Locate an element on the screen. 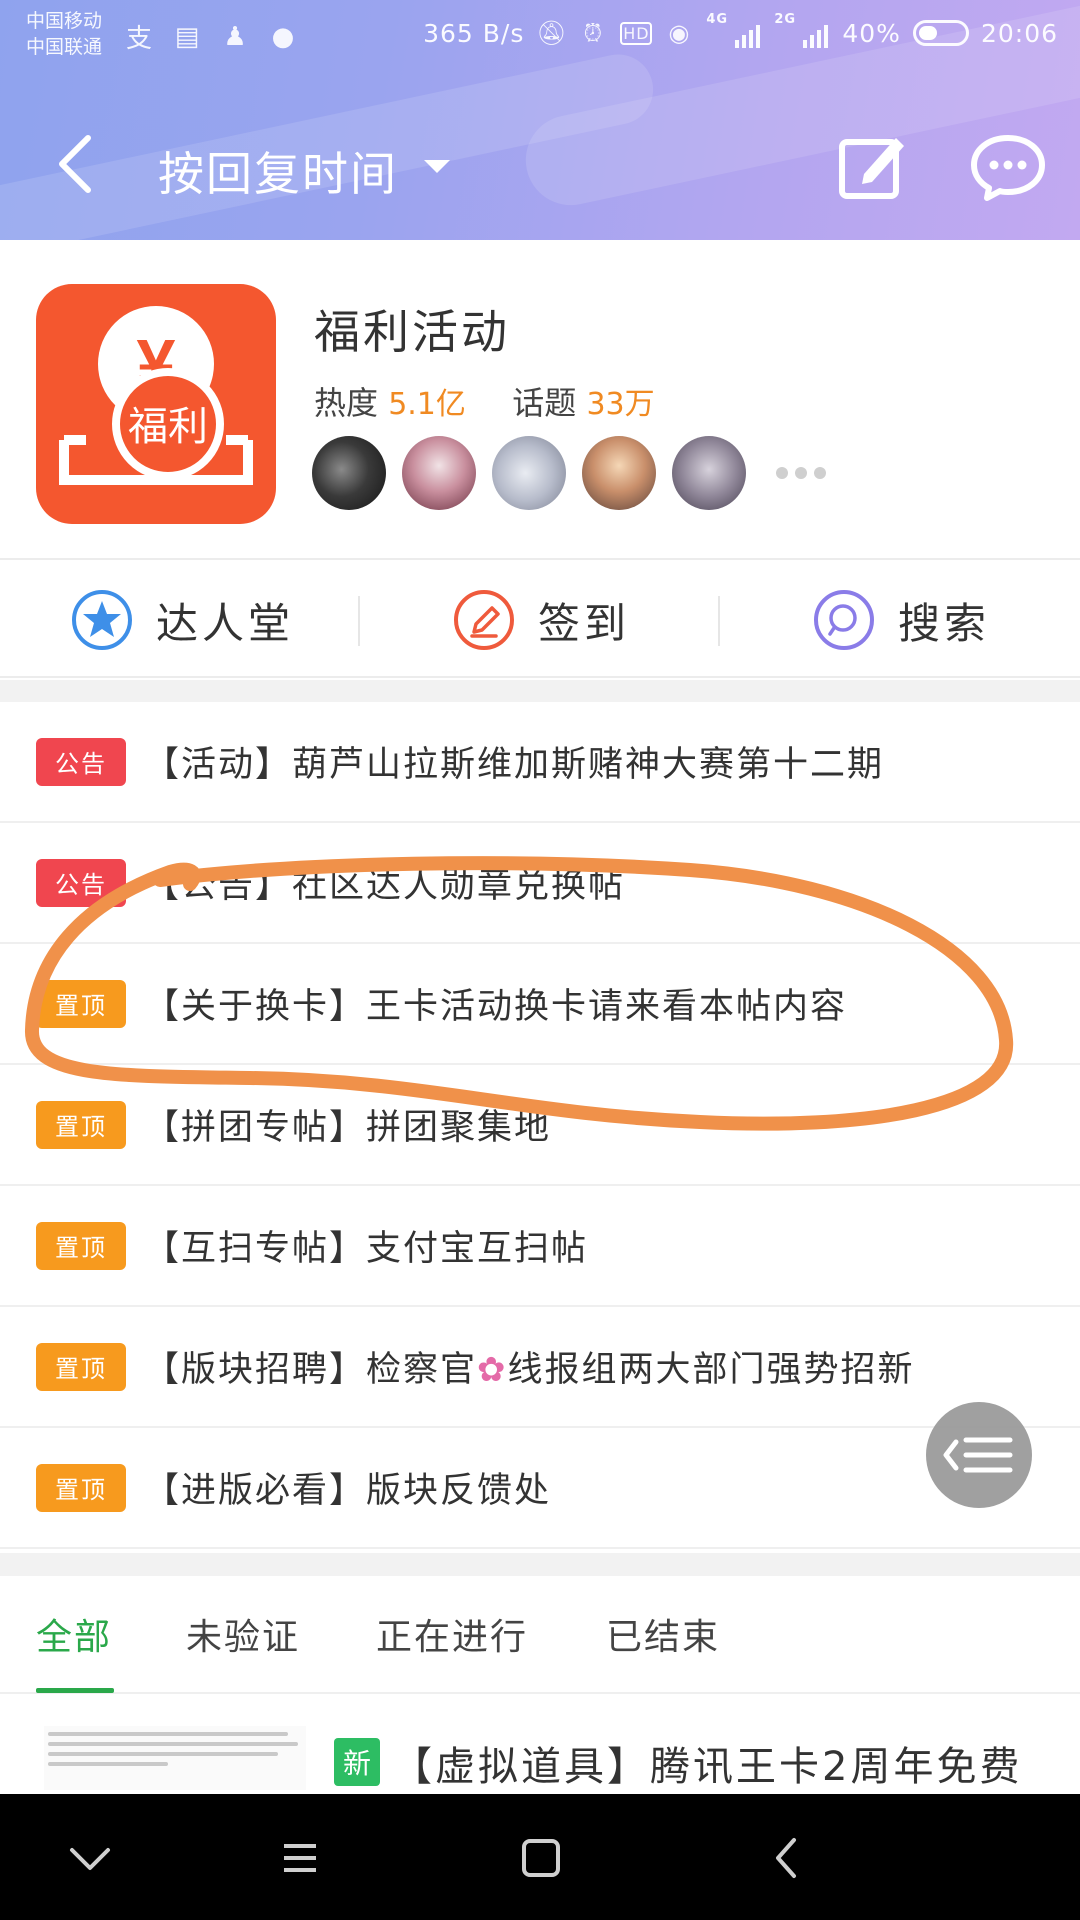  search-button: 搜索 is located at coordinates (901, 620).